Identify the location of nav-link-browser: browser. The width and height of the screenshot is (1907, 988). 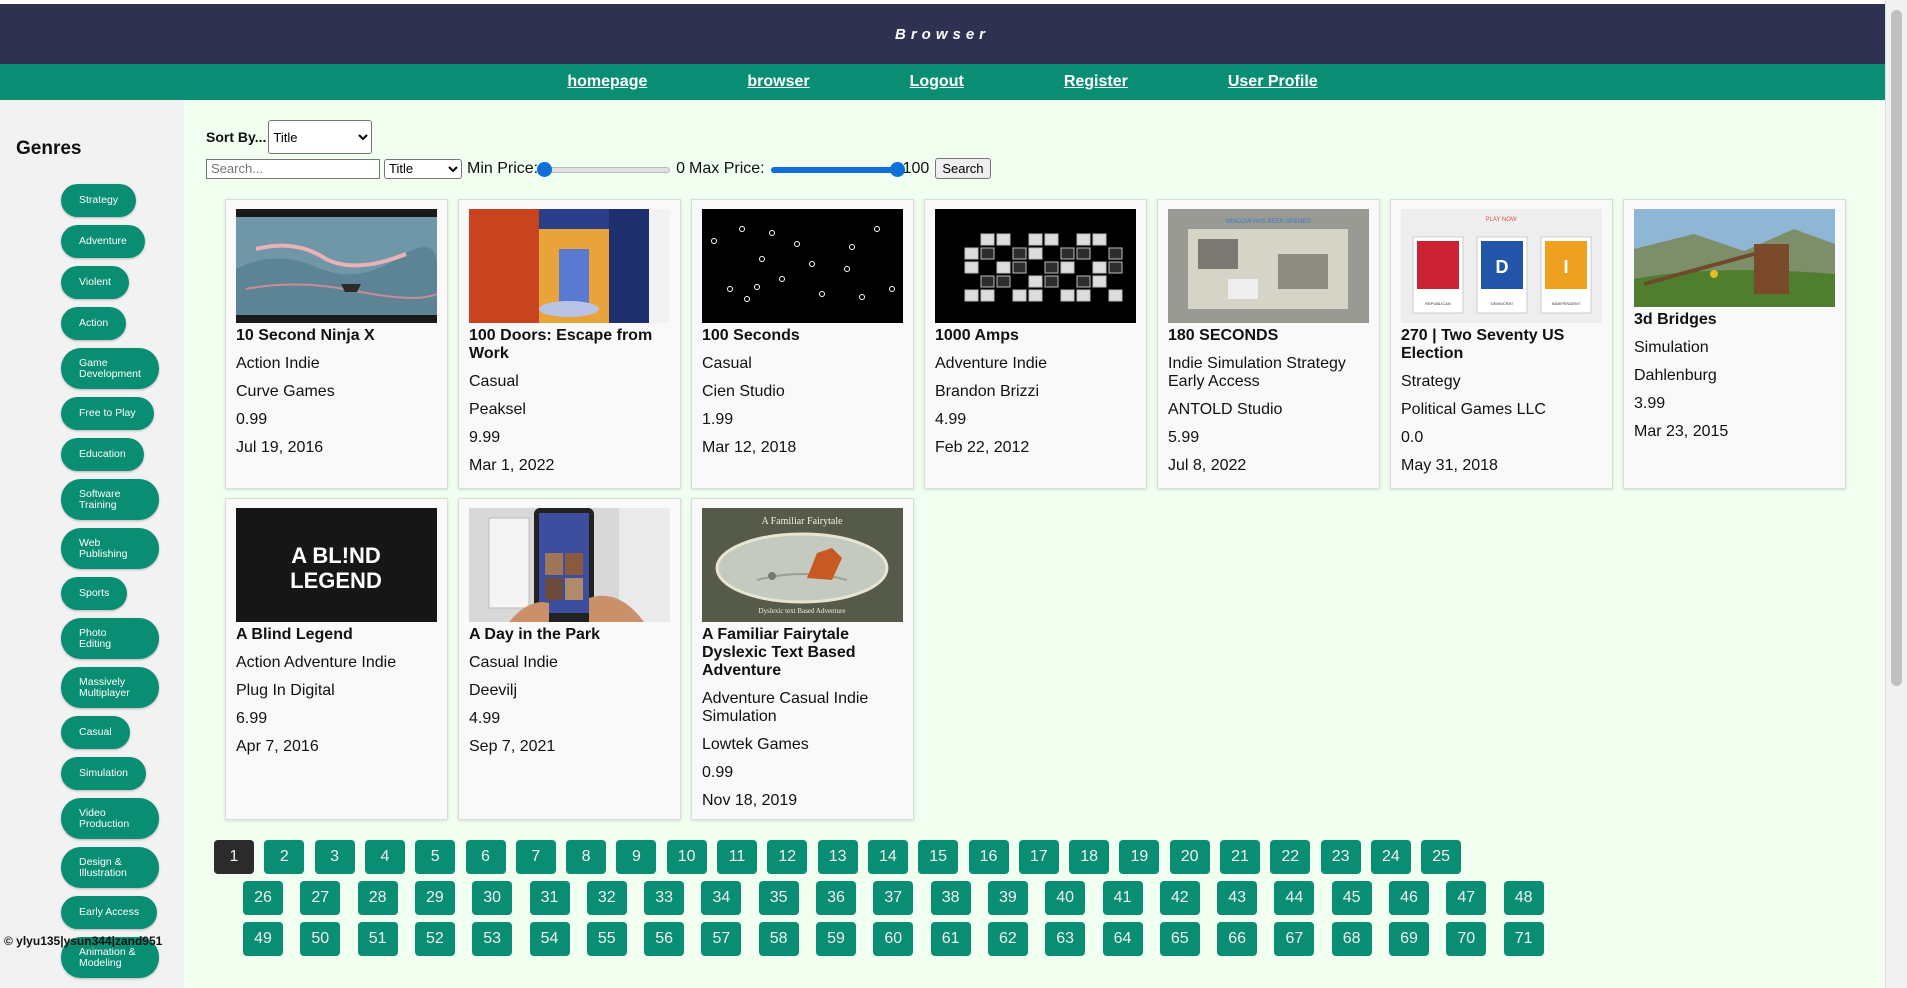
(778, 82).